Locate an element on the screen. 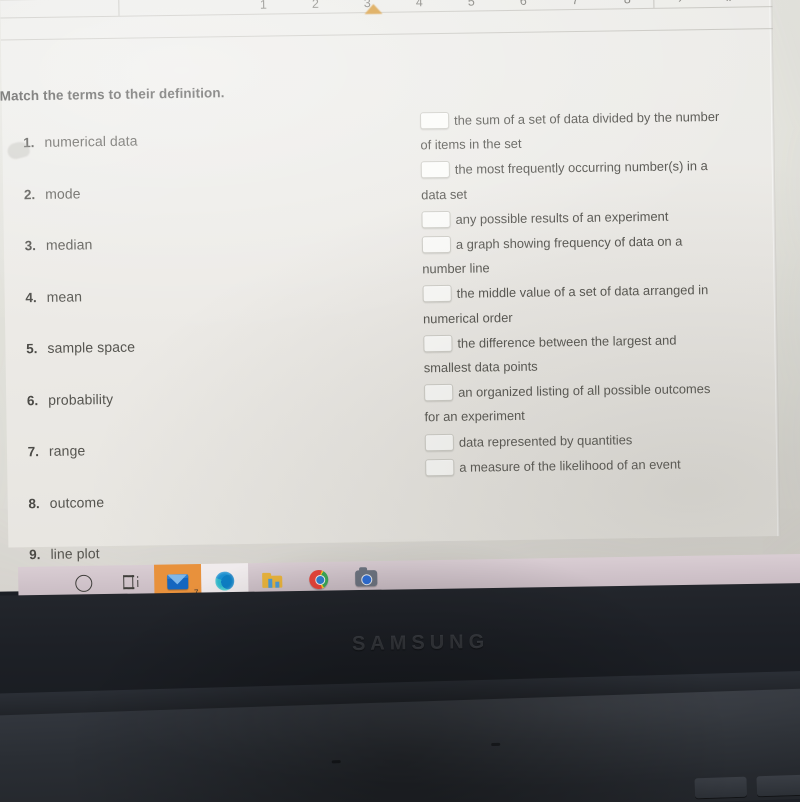 Image resolution: width=800 pixels, height=802 pixels. term-label: mode is located at coordinates (63, 193).